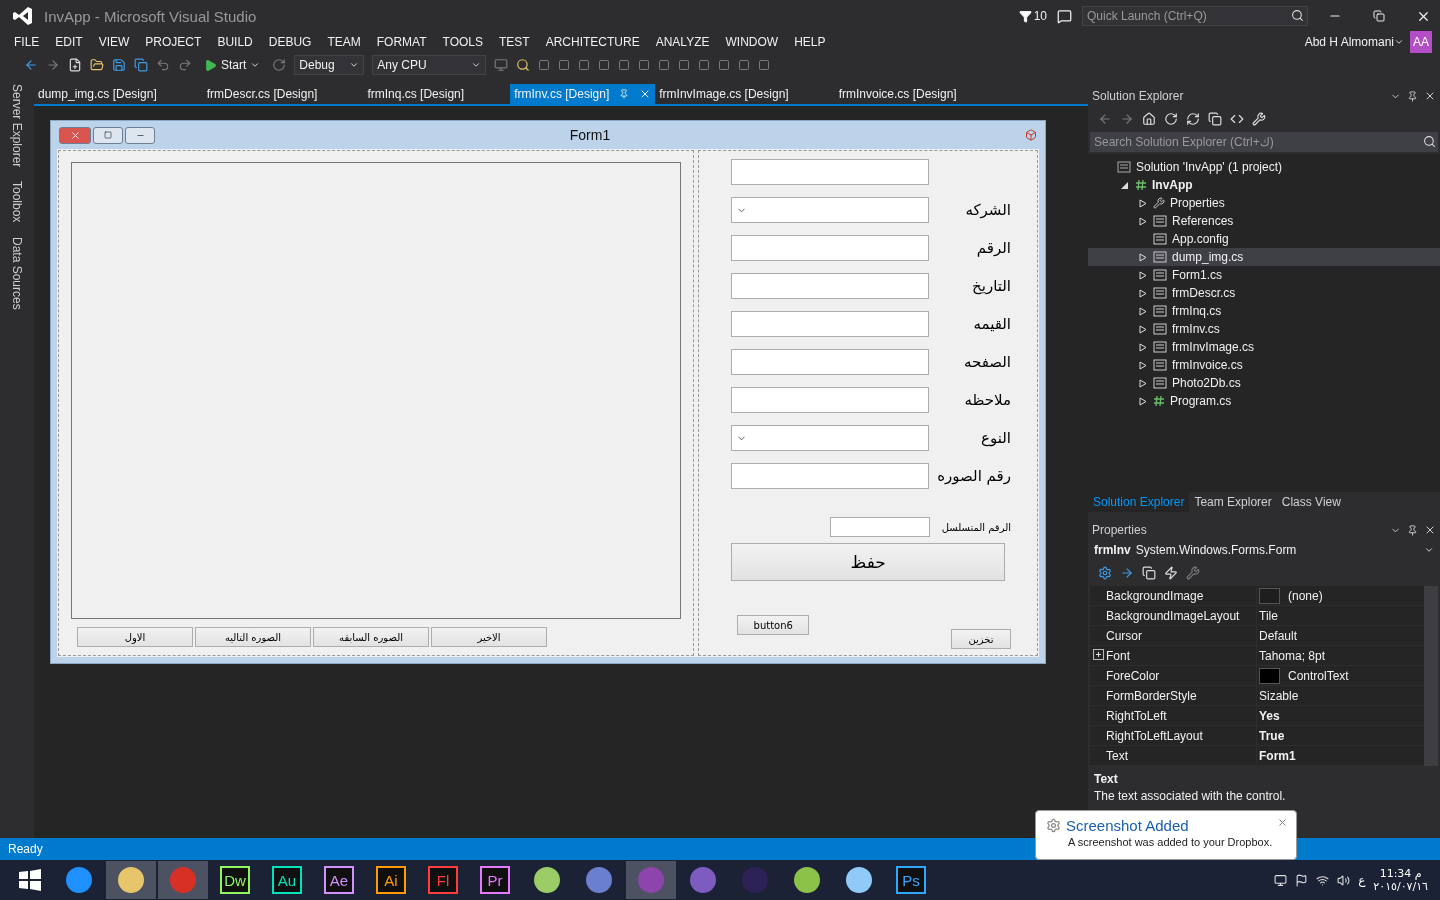  I want to click on menu-item: DEBUG, so click(290, 42).